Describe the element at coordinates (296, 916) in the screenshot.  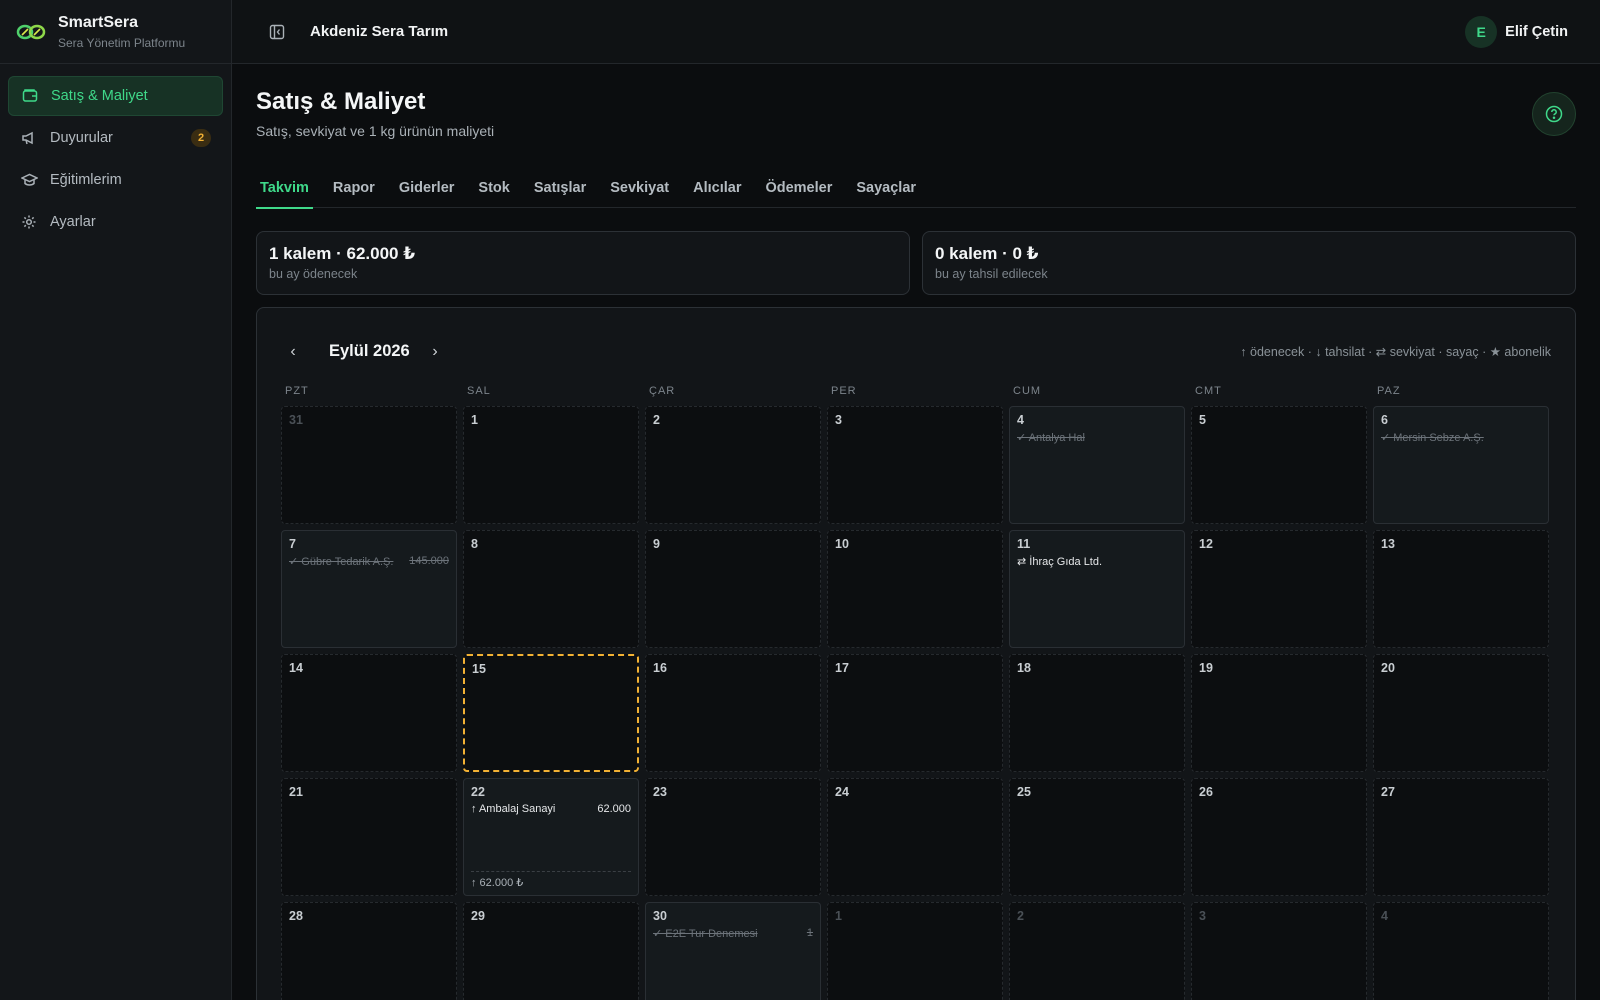
I see `day-number: 28` at that location.